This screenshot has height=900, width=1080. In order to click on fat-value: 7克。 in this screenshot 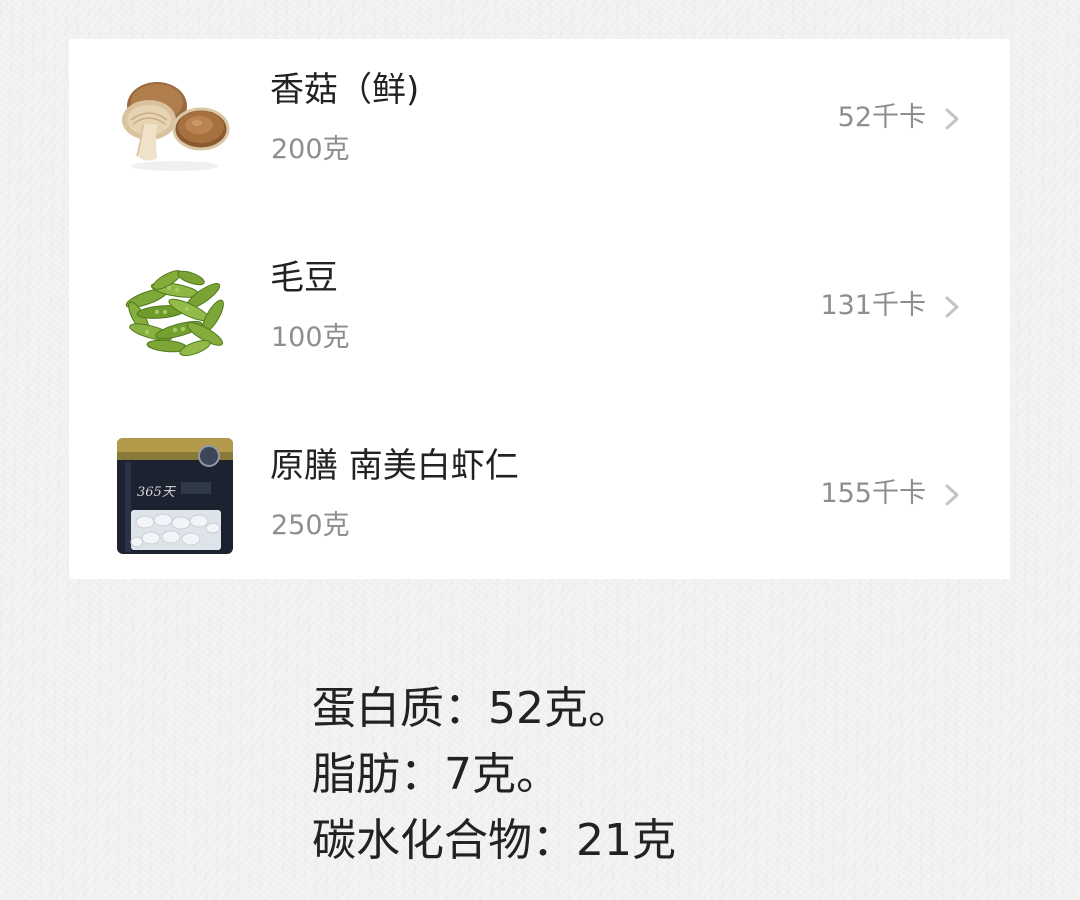, I will do `click(502, 774)`.